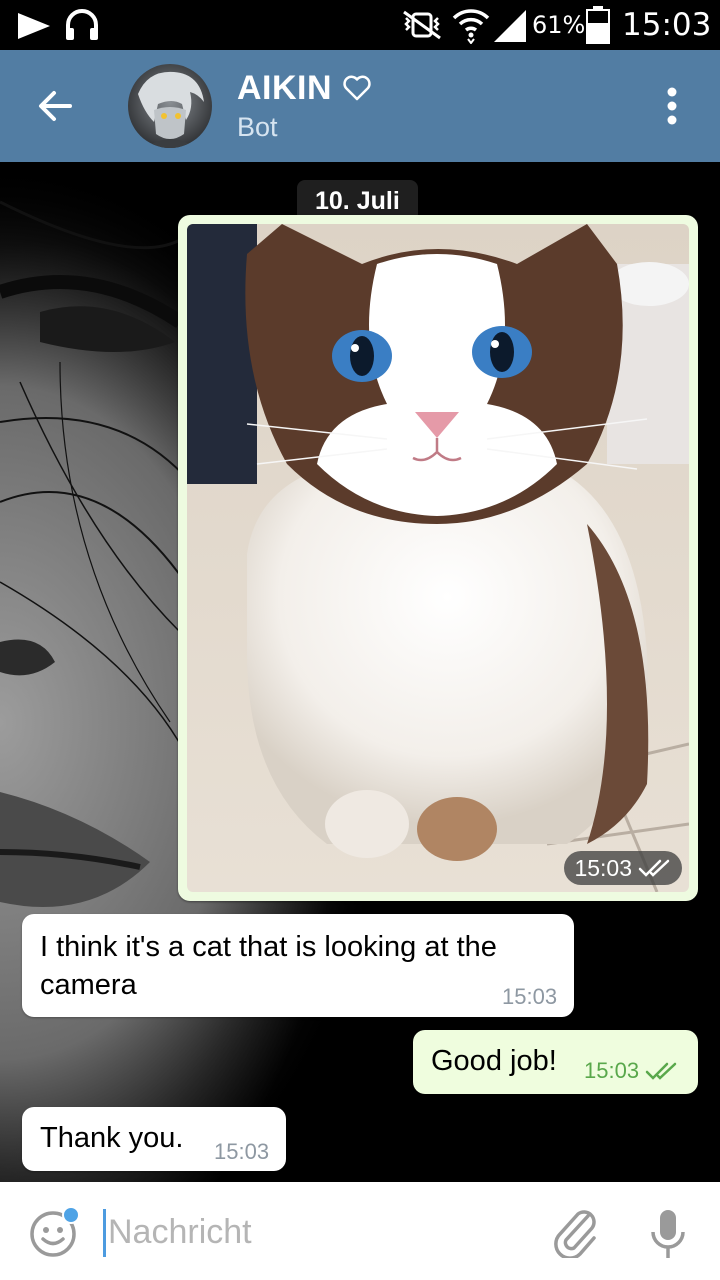 Image resolution: width=720 pixels, height=1280 pixels. Describe the element at coordinates (559, 25) in the screenshot. I see `battery-percent: 61%` at that location.